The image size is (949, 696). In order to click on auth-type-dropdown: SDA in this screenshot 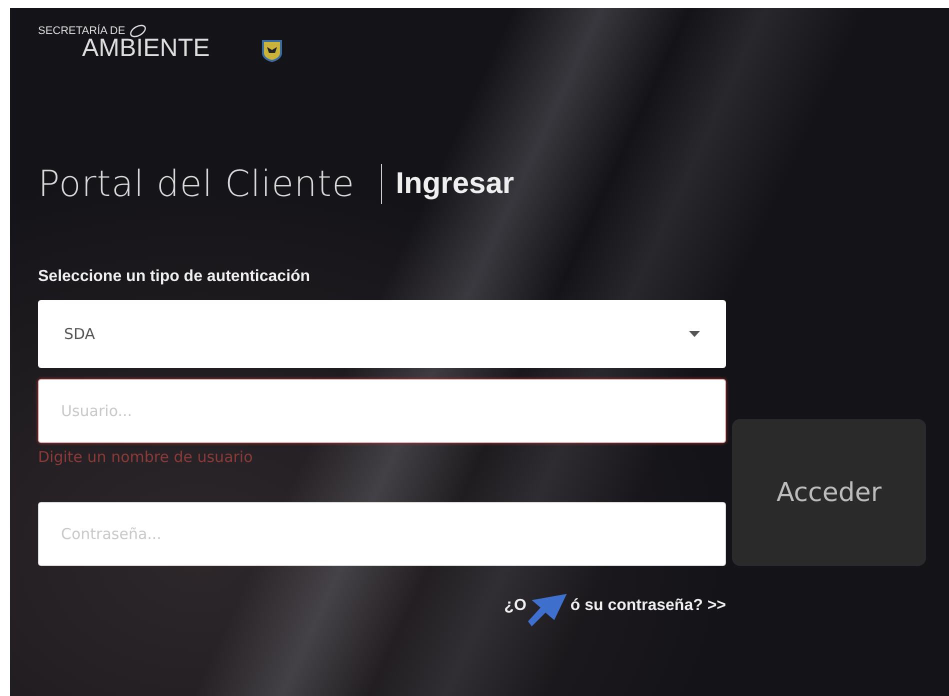, I will do `click(382, 334)`.